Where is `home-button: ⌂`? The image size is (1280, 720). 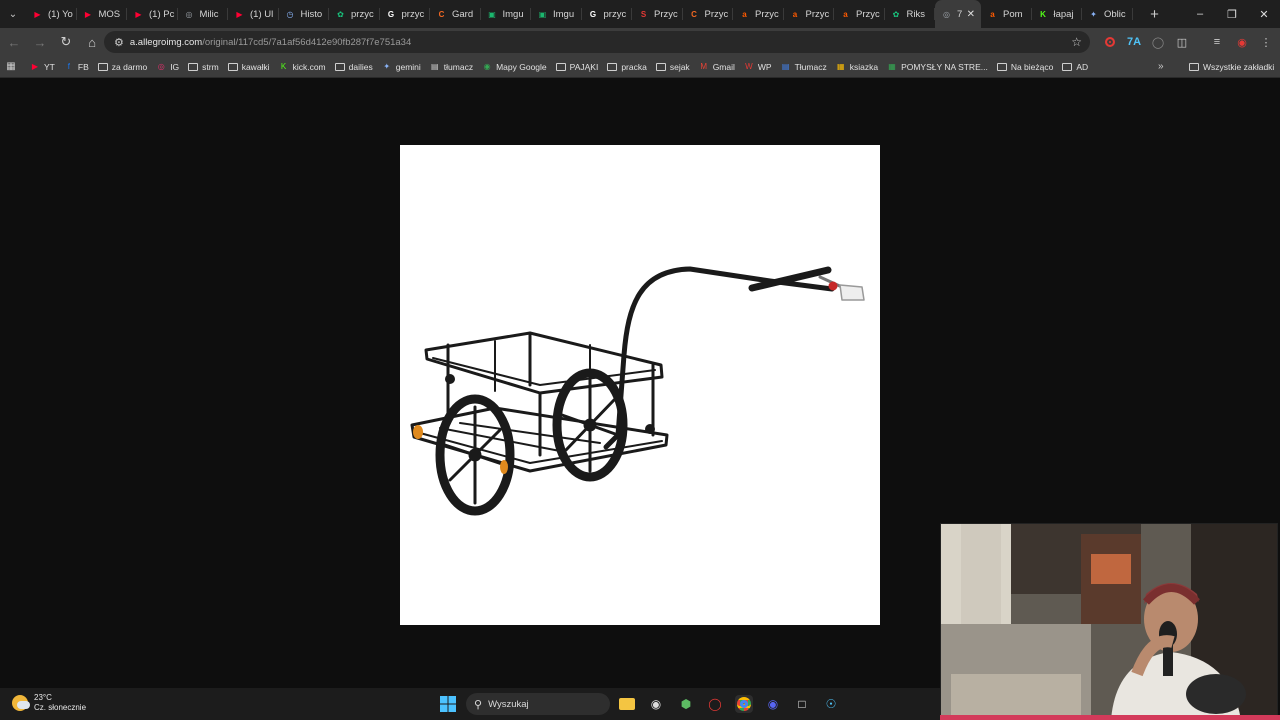 home-button: ⌂ is located at coordinates (92, 42).